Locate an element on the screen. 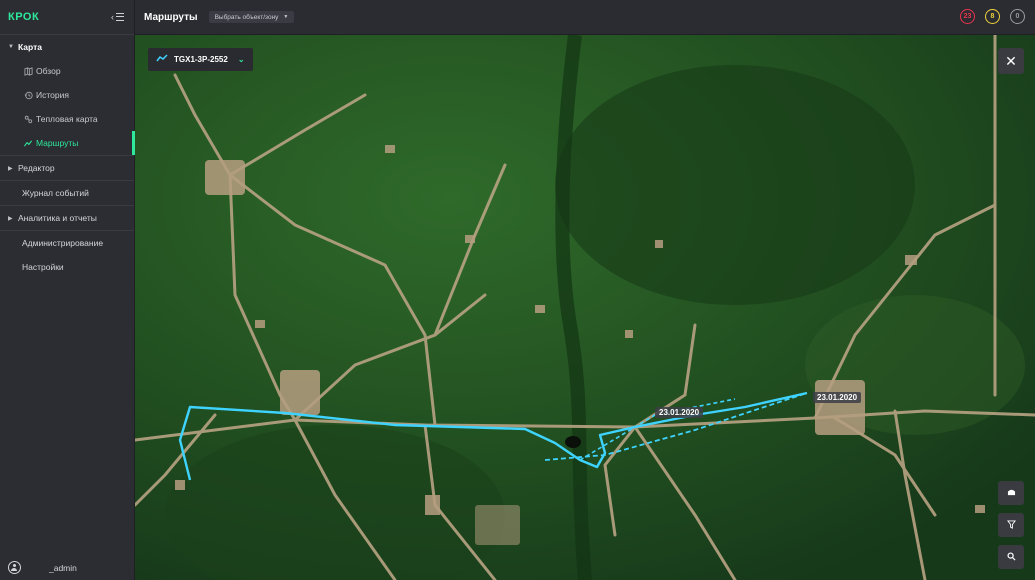 This screenshot has height=580, width=1035. filter-button is located at coordinates (1011, 525).